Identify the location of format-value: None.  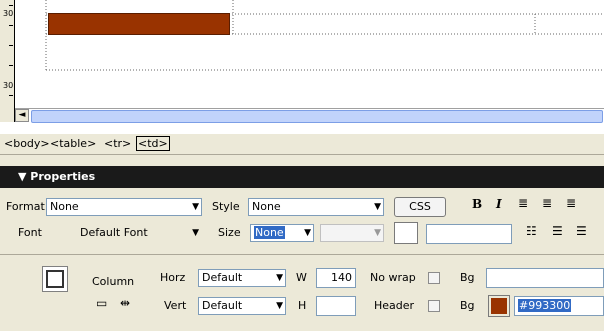
(64, 206).